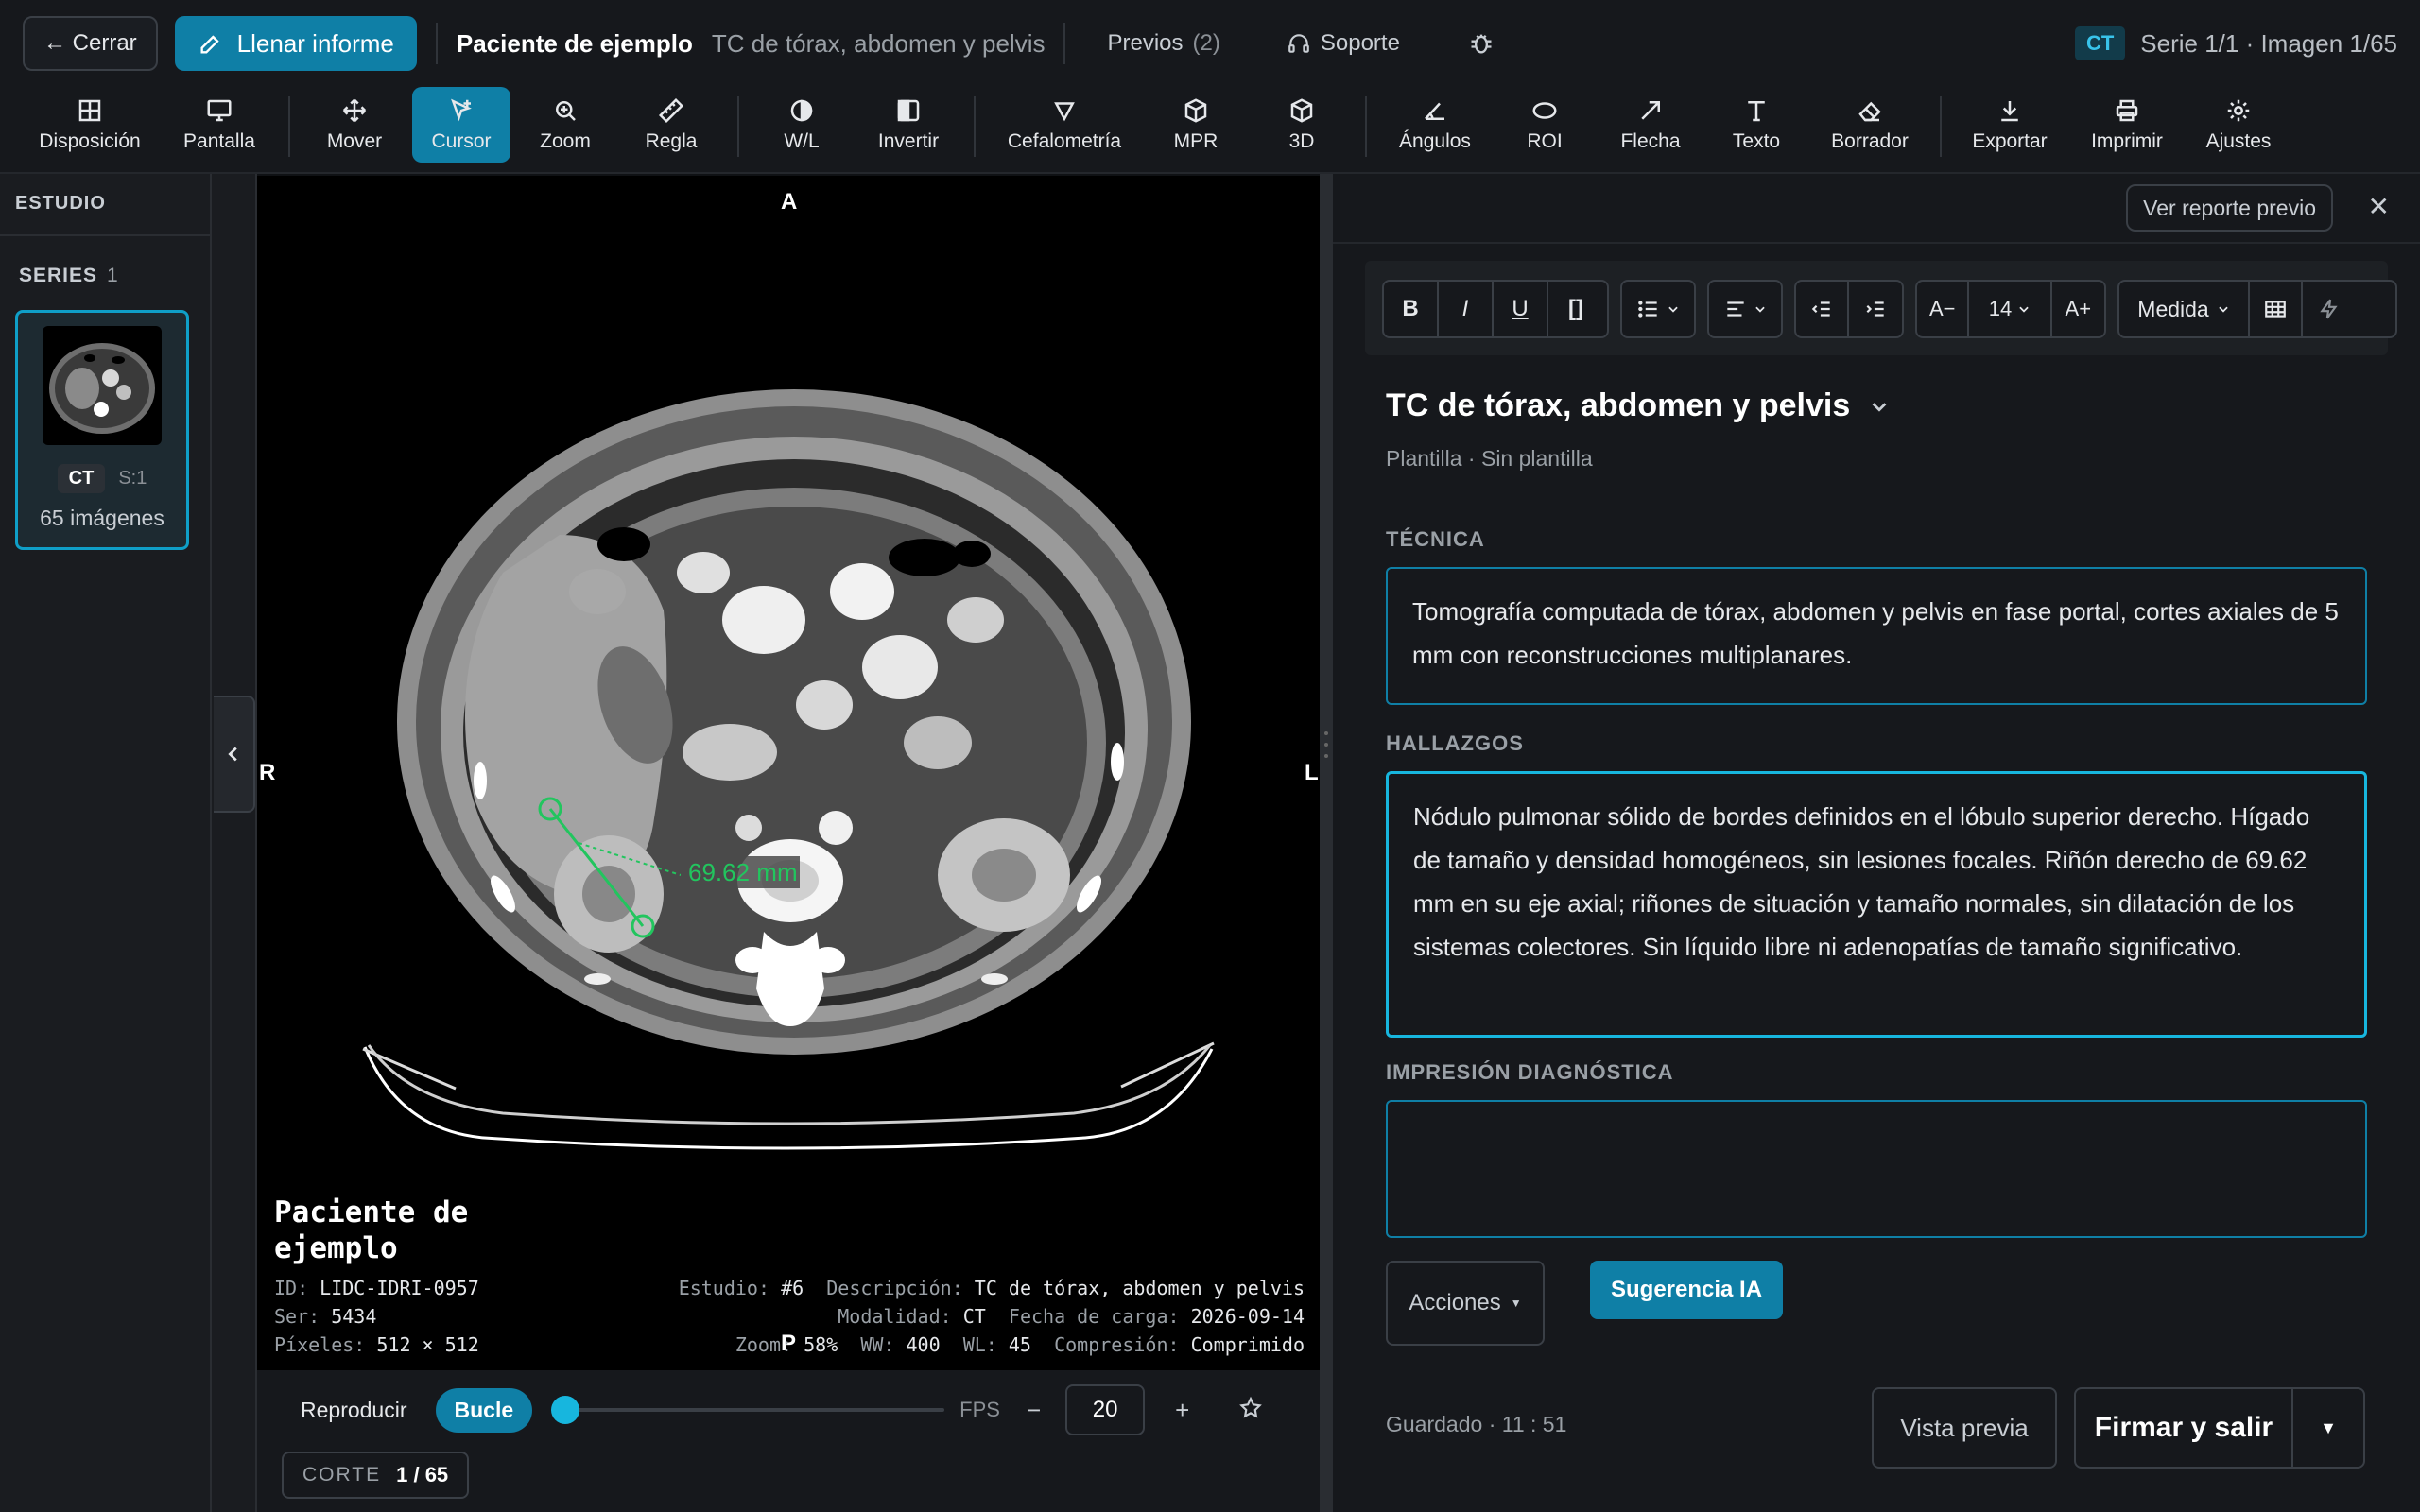  I want to click on fps-decrease-button: −, so click(1034, 1410).